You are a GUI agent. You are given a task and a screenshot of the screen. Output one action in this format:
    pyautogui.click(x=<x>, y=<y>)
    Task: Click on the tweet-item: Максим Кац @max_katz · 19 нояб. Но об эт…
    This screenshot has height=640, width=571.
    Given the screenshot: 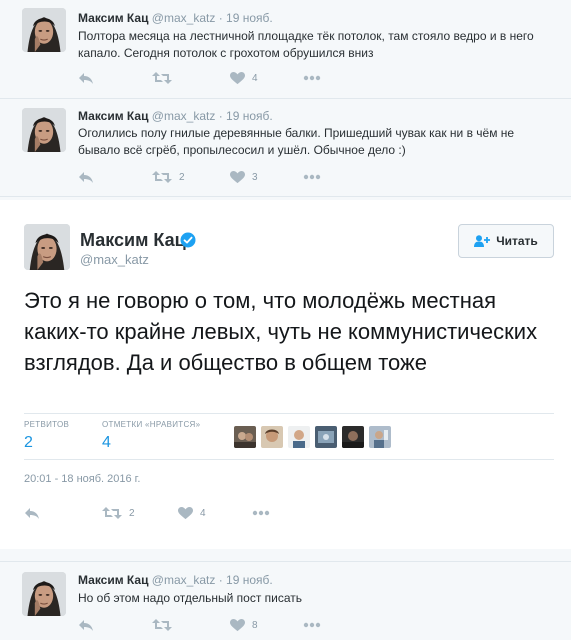 What is the action you would take?
    pyautogui.click(x=285, y=601)
    